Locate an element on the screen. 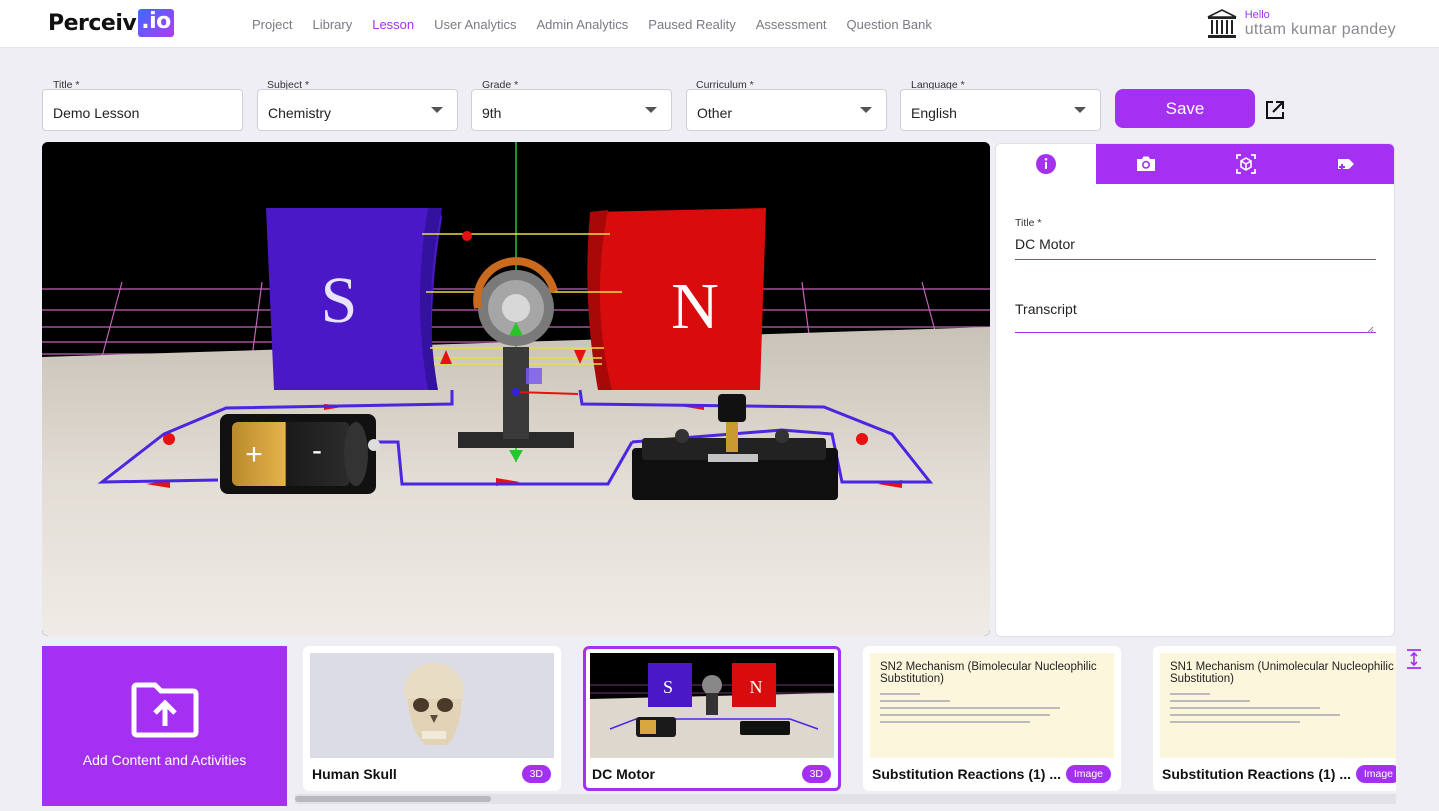 This screenshot has height=811, width=1439. curriculum-select: Other is located at coordinates (786, 110).